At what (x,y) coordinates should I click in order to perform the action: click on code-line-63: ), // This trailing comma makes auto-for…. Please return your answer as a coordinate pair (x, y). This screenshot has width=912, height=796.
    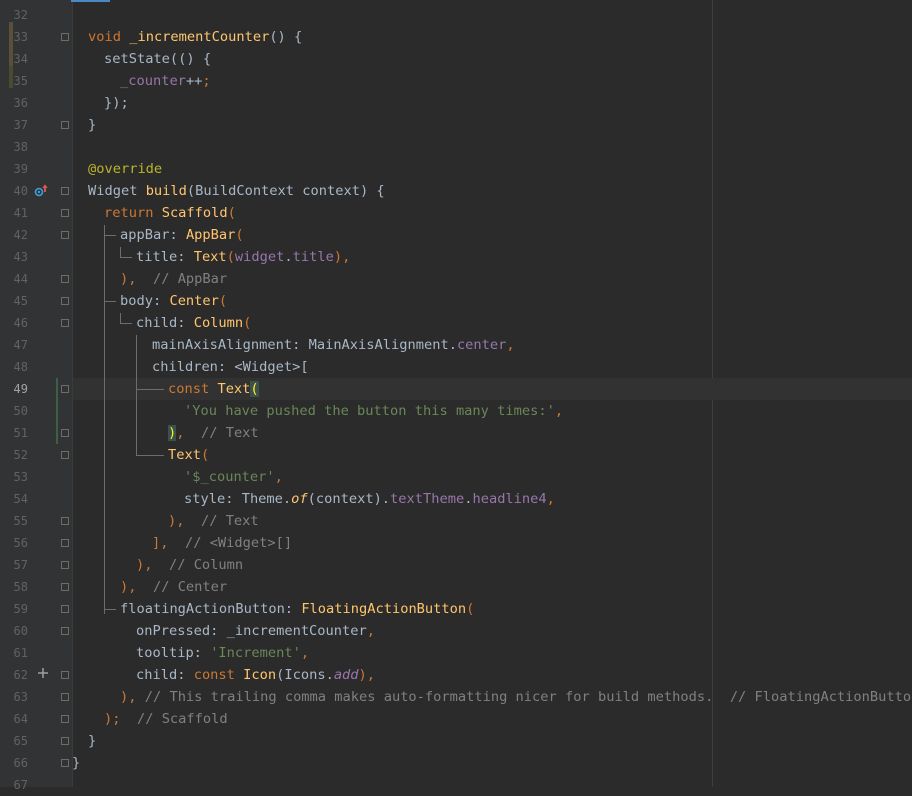
    Looking at the image, I should click on (516, 697).